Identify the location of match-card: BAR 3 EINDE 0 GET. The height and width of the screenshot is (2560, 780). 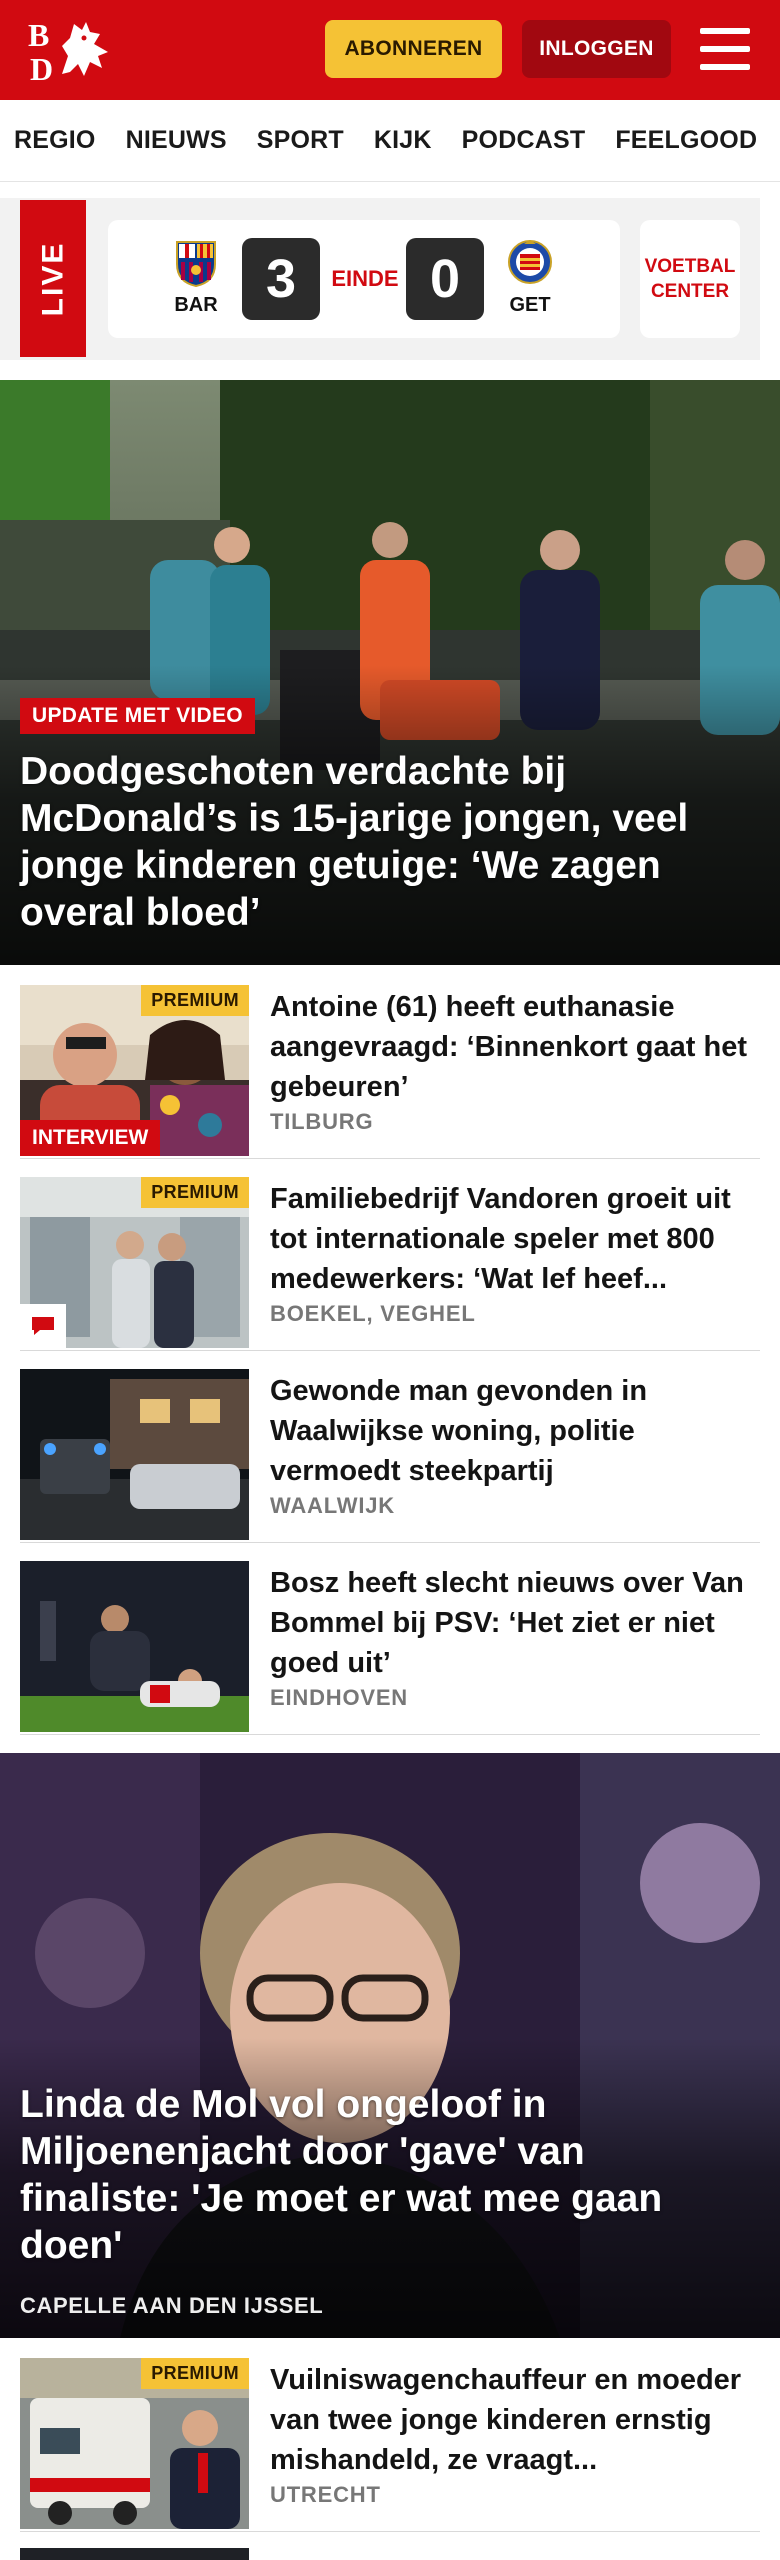
(364, 279).